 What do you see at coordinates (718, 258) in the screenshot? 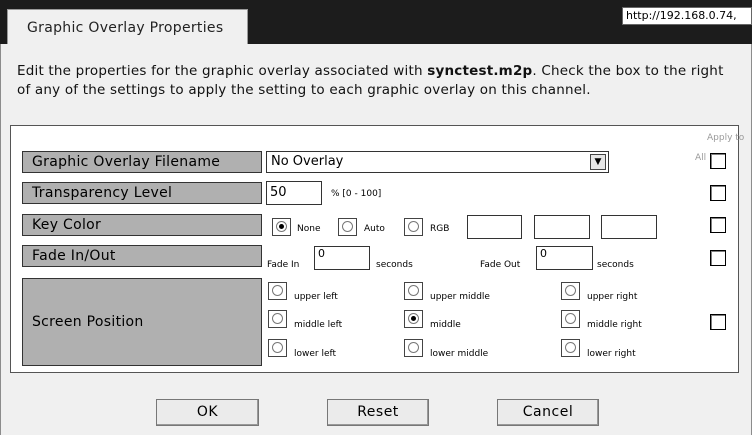
I see `apply-all-checkbox-fade` at bounding box center [718, 258].